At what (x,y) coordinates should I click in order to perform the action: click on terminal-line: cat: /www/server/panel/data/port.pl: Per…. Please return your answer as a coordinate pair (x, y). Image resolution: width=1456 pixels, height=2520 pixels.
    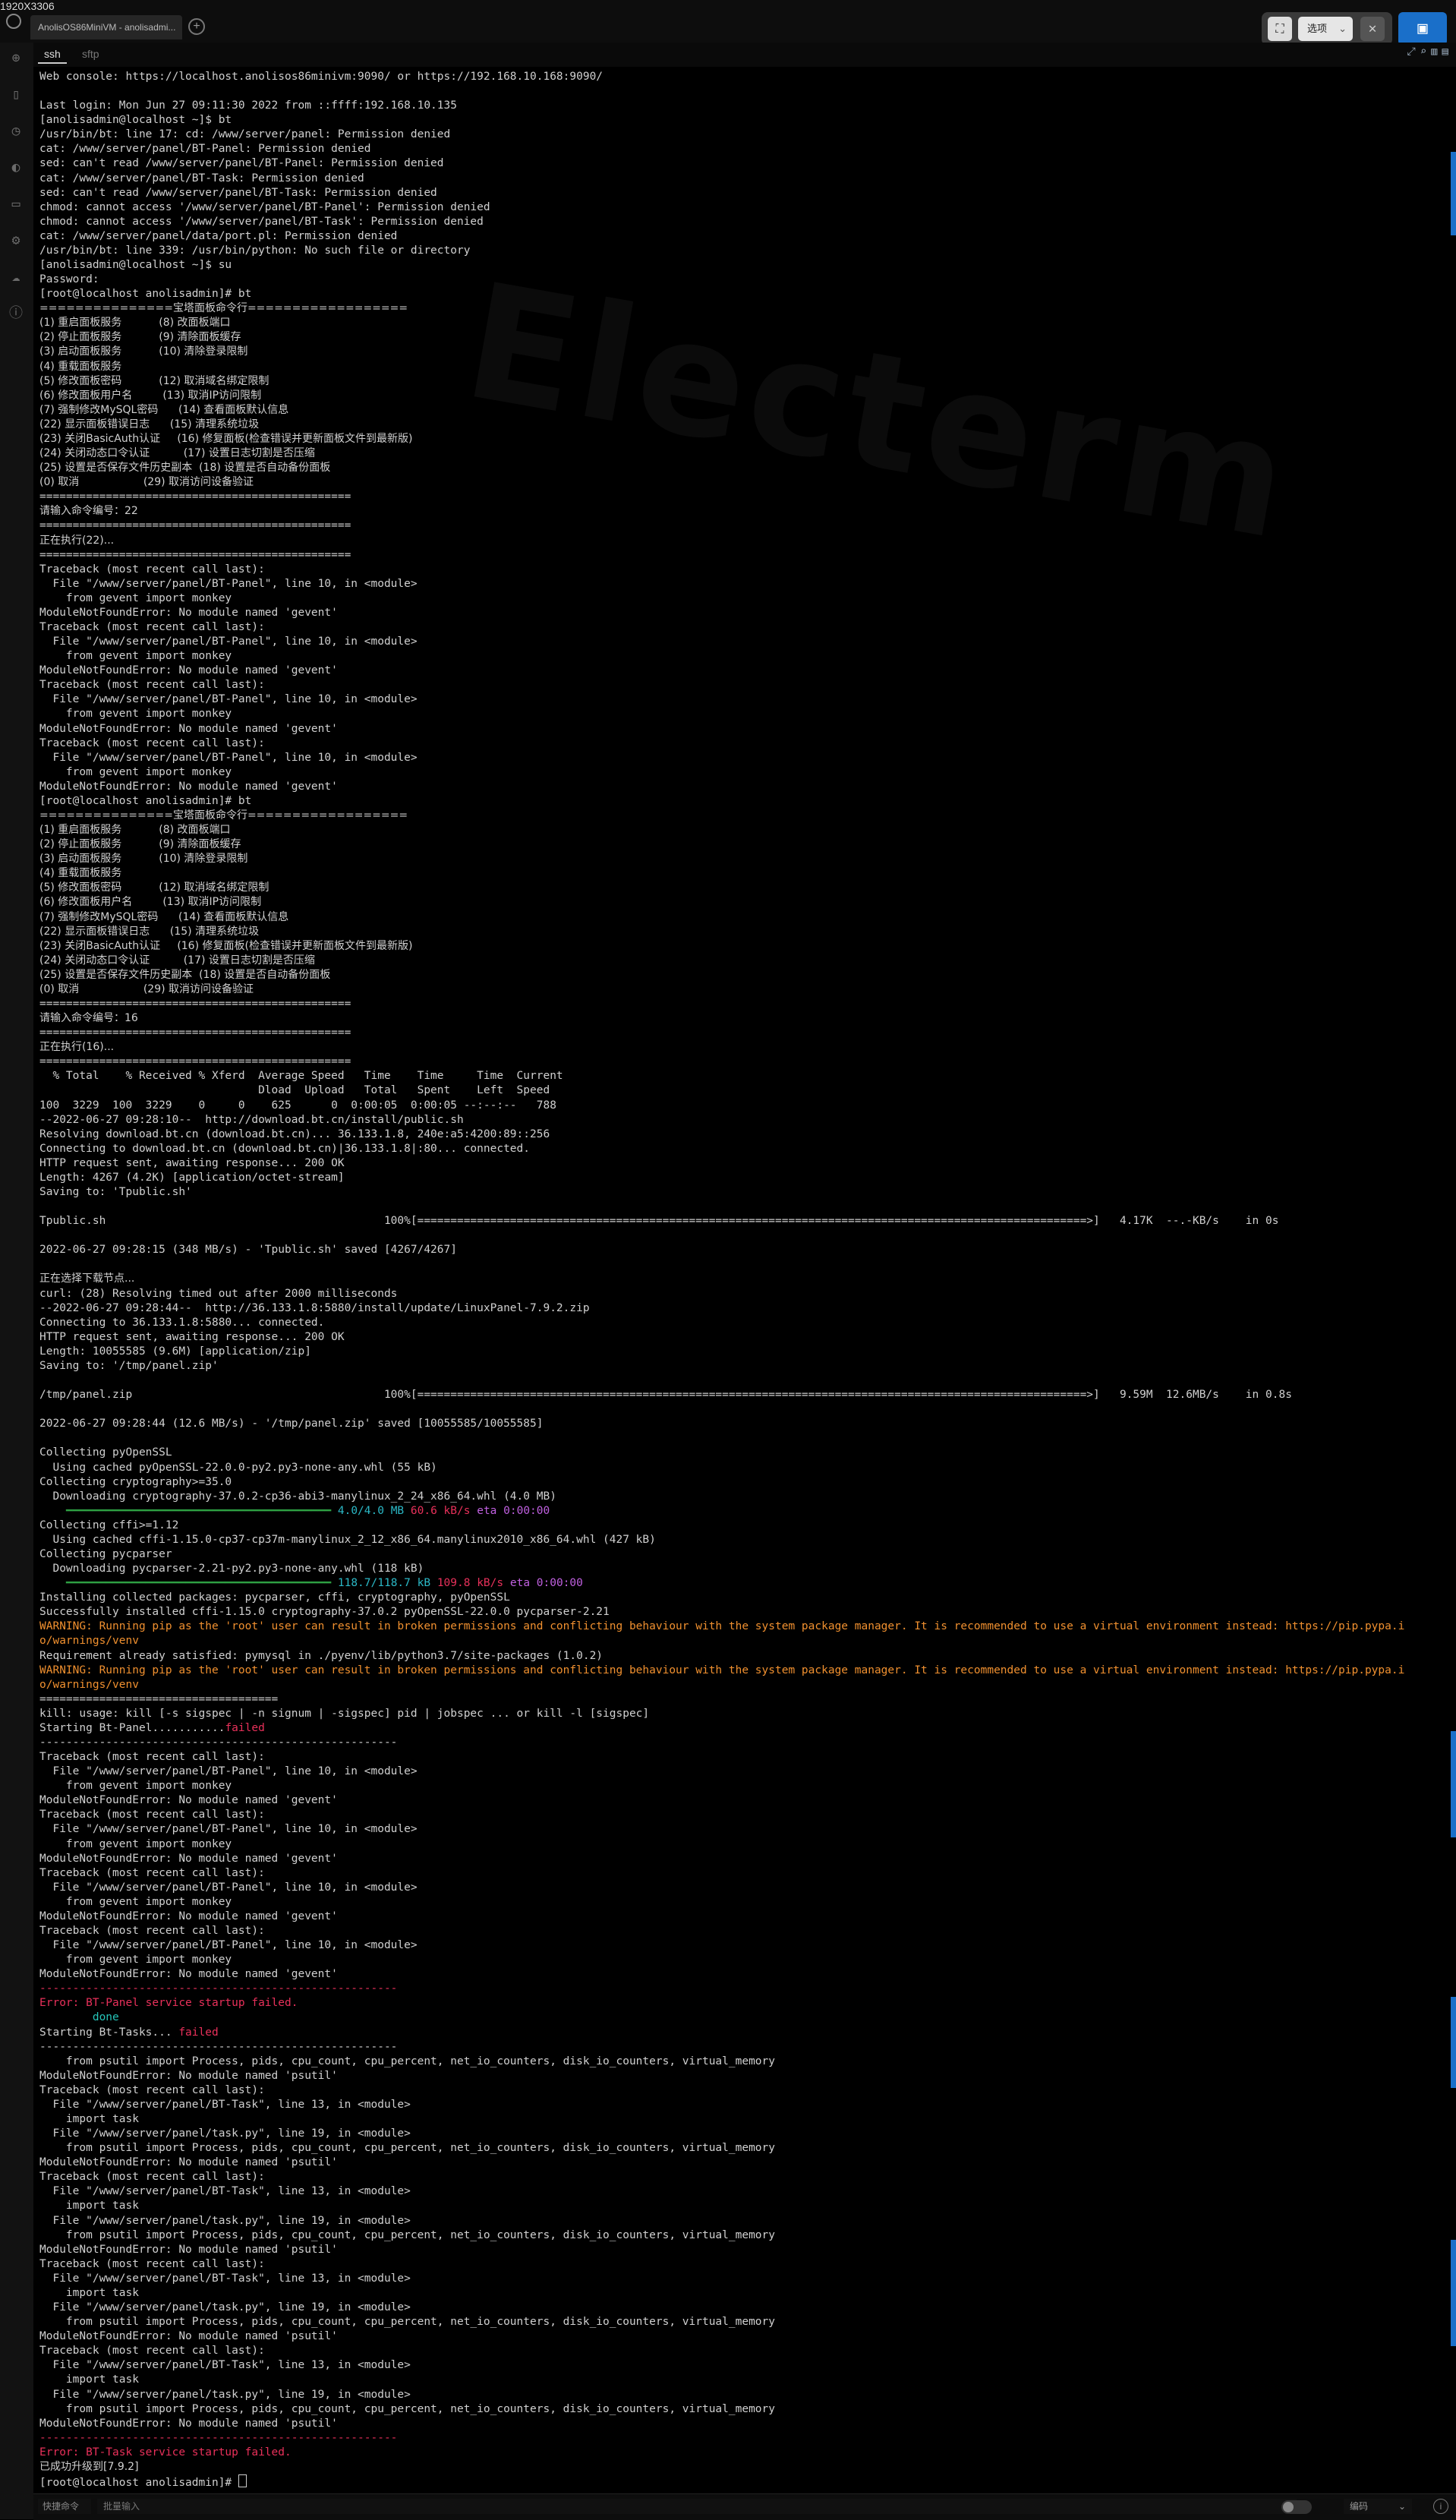
    Looking at the image, I should click on (747, 236).